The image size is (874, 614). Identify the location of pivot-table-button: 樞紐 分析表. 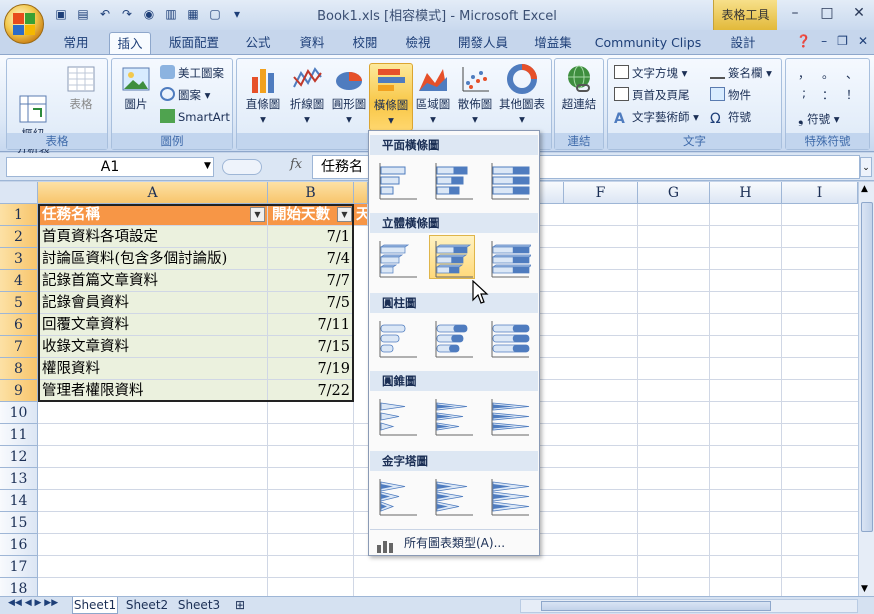
(33, 109).